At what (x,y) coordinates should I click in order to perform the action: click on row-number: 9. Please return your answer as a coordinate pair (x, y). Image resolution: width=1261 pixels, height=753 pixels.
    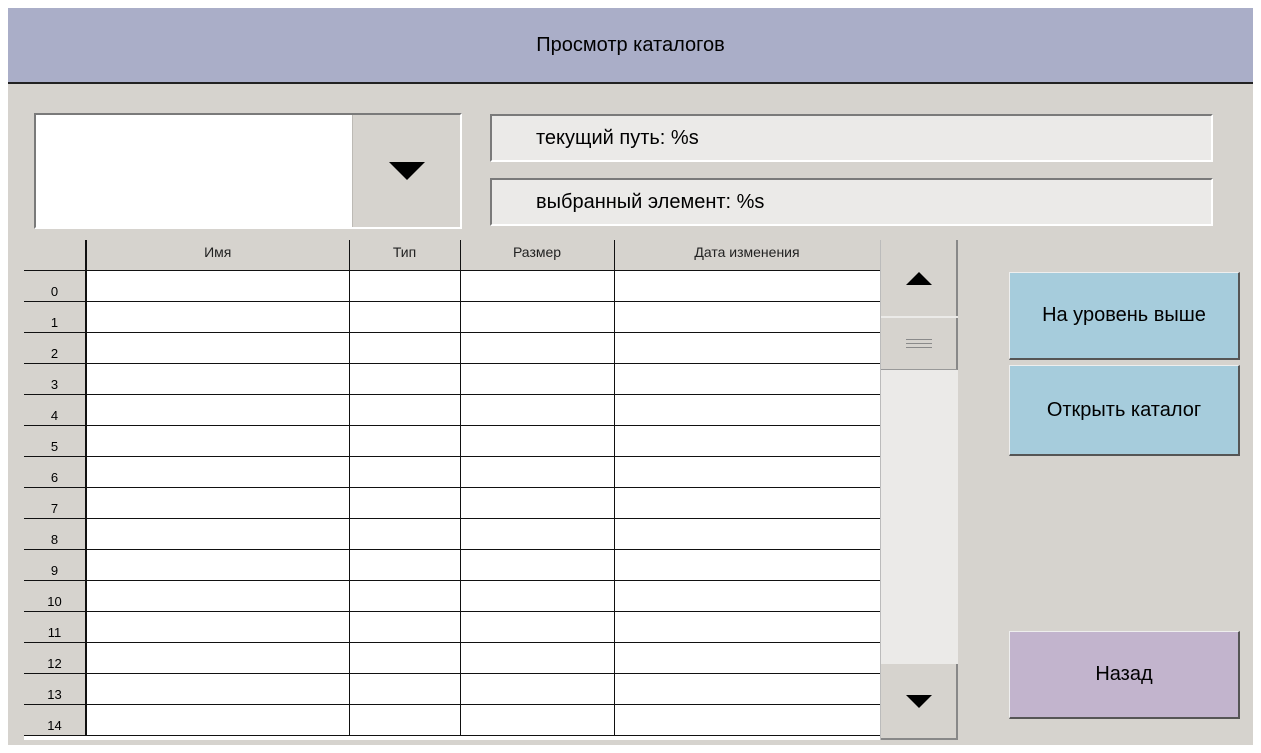
    Looking at the image, I should click on (55, 565).